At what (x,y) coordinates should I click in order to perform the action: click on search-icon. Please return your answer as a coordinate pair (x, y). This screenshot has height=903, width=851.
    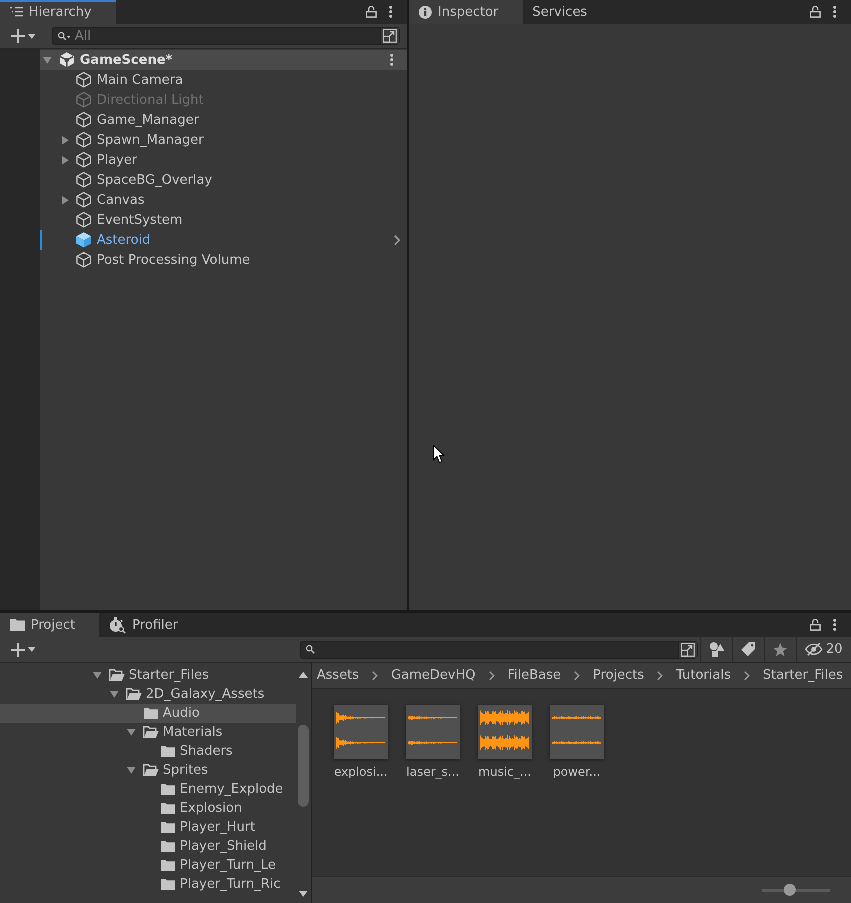
    Looking at the image, I should click on (310, 649).